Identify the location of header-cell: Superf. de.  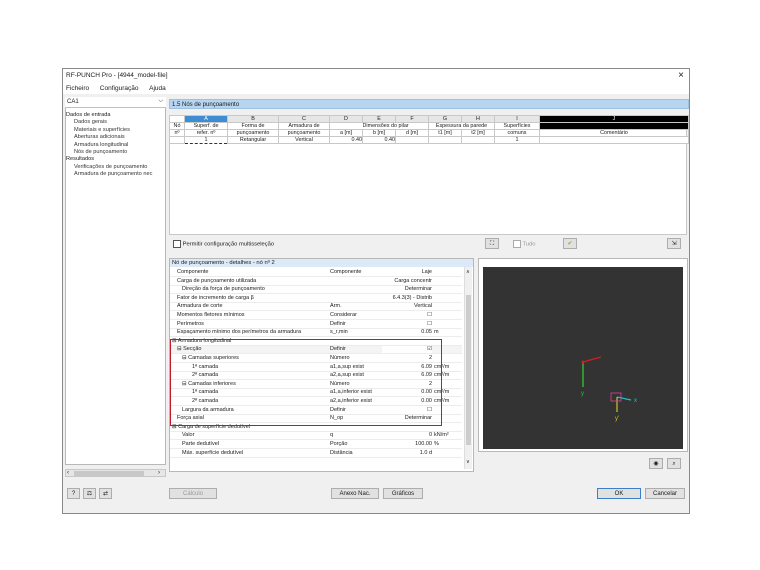
(206, 126).